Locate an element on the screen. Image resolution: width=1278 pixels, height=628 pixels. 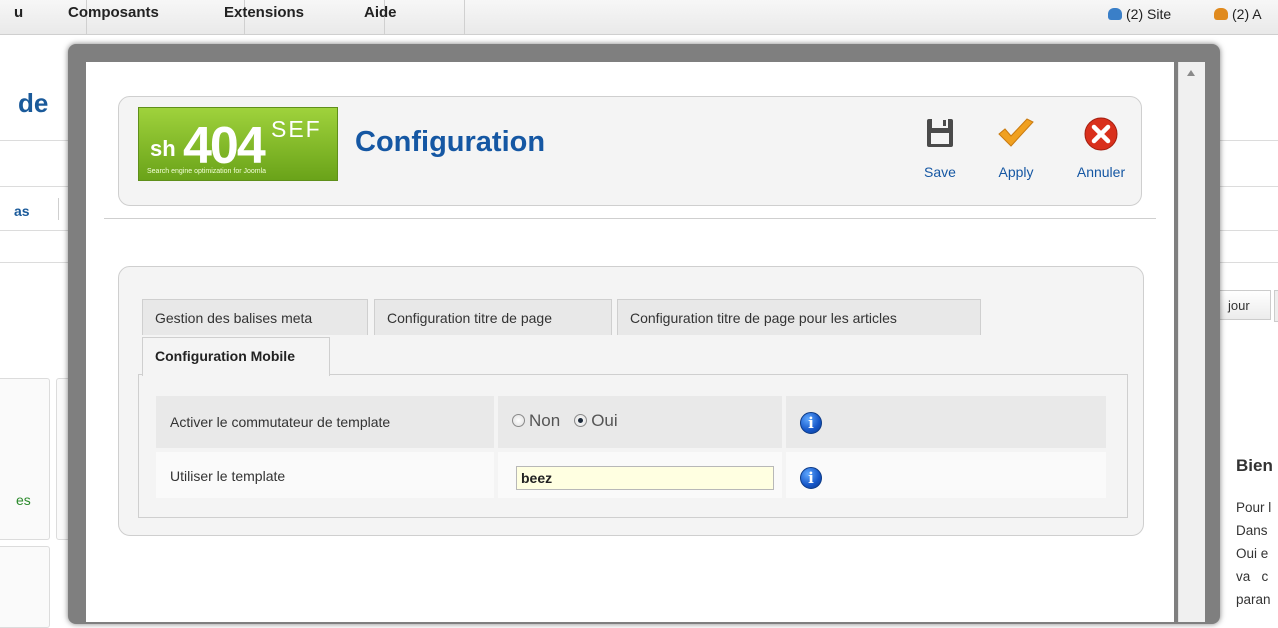
form-row-input-cell: Non Oui is located at coordinates (640, 422).